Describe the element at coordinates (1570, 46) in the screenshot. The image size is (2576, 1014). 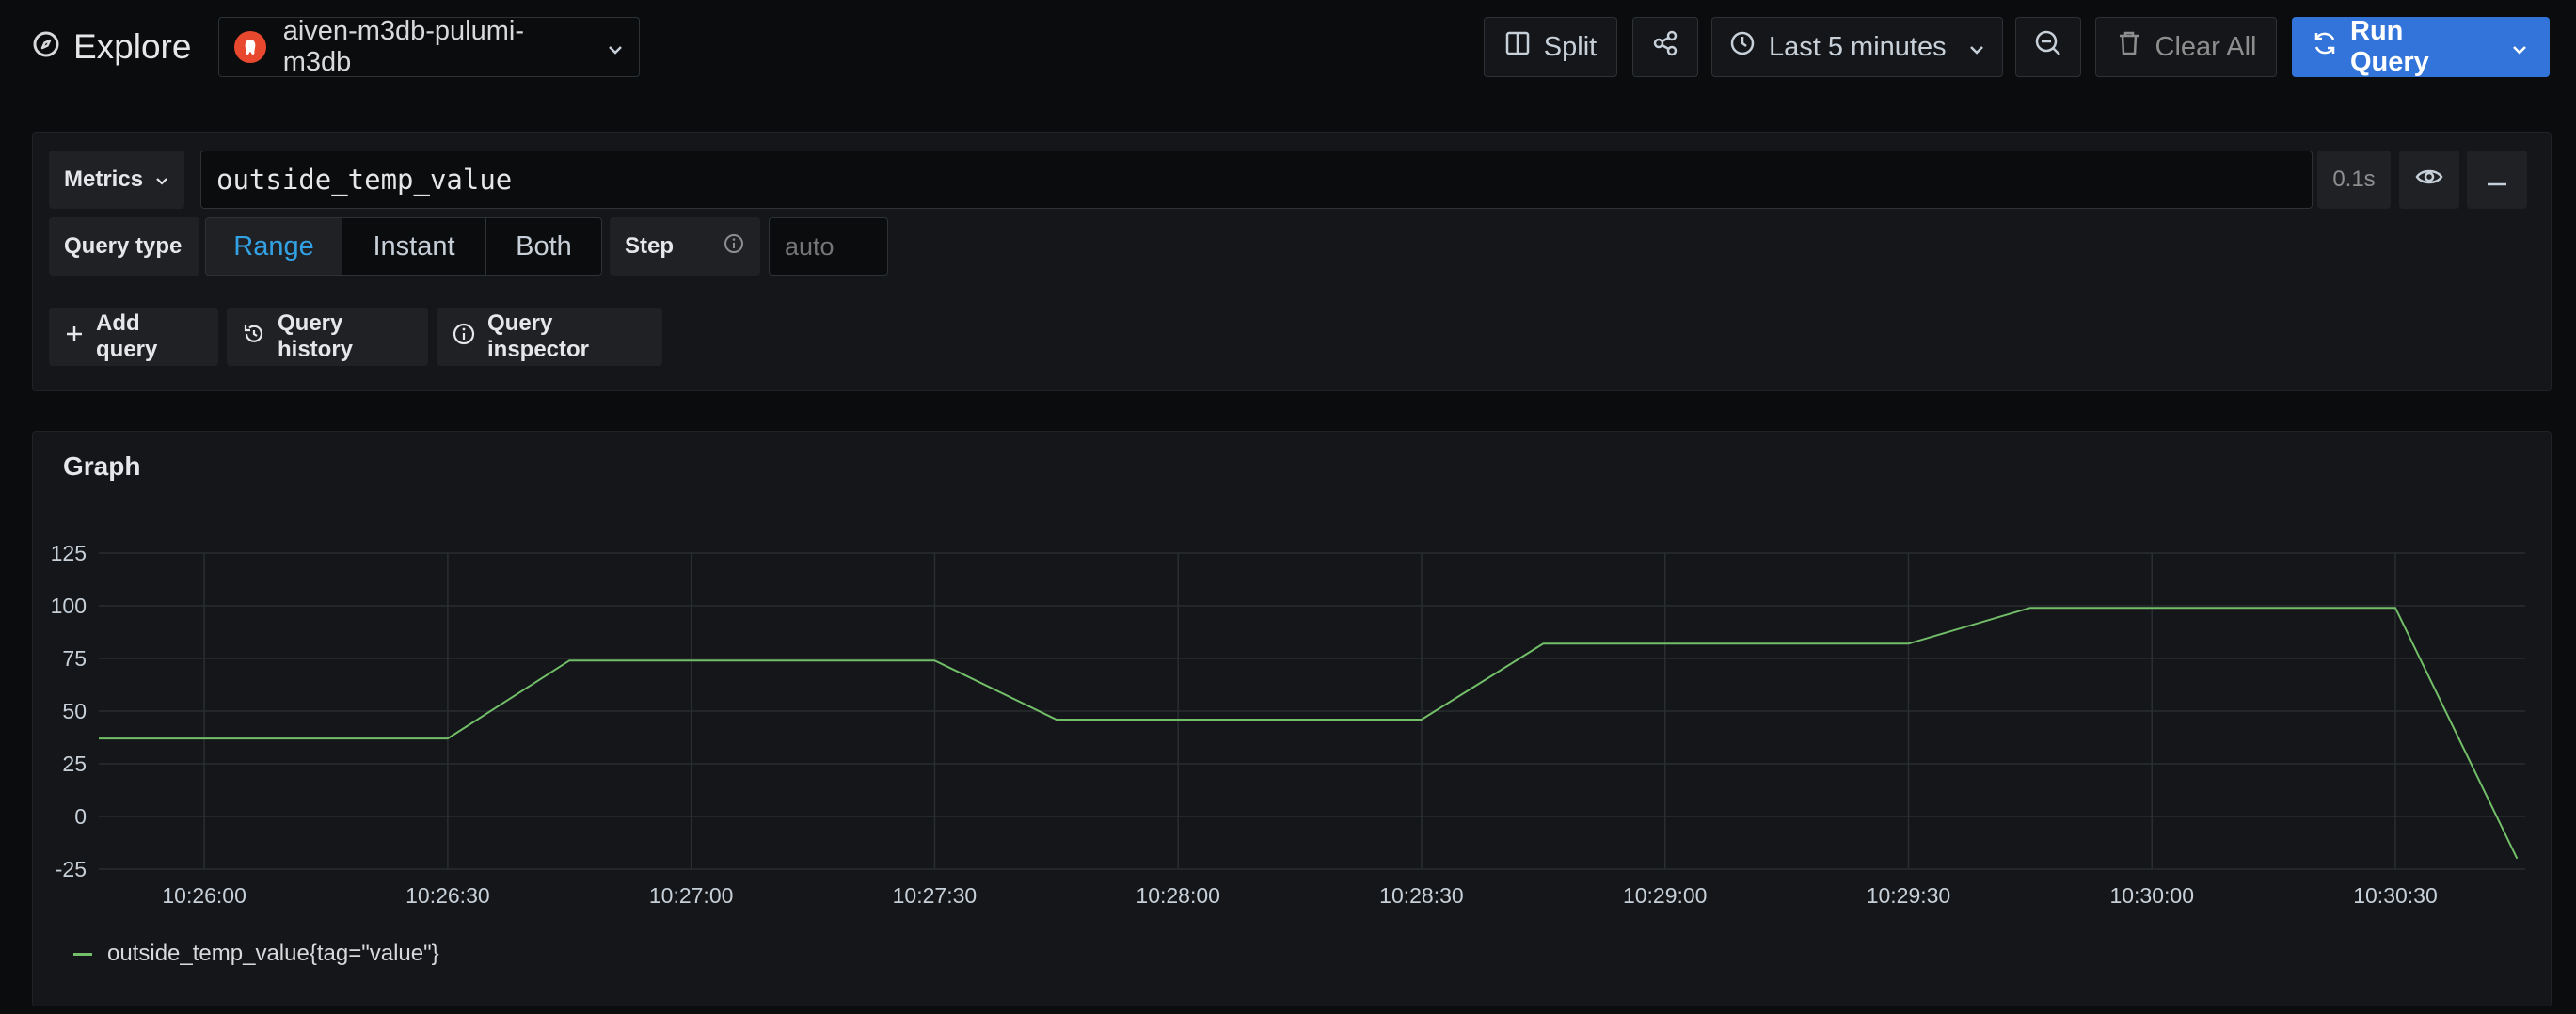
I see `split-label: Split` at that location.